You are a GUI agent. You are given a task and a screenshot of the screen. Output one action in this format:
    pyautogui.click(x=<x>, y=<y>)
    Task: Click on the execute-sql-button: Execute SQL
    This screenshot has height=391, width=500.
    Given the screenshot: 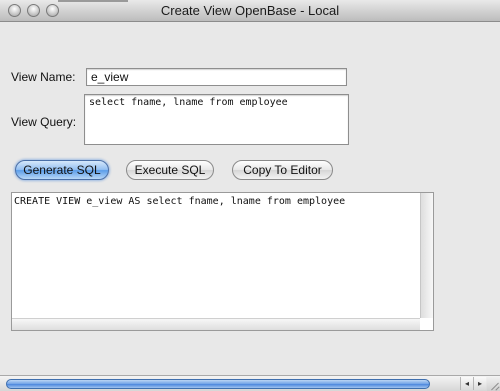 What is the action you would take?
    pyautogui.click(x=170, y=170)
    